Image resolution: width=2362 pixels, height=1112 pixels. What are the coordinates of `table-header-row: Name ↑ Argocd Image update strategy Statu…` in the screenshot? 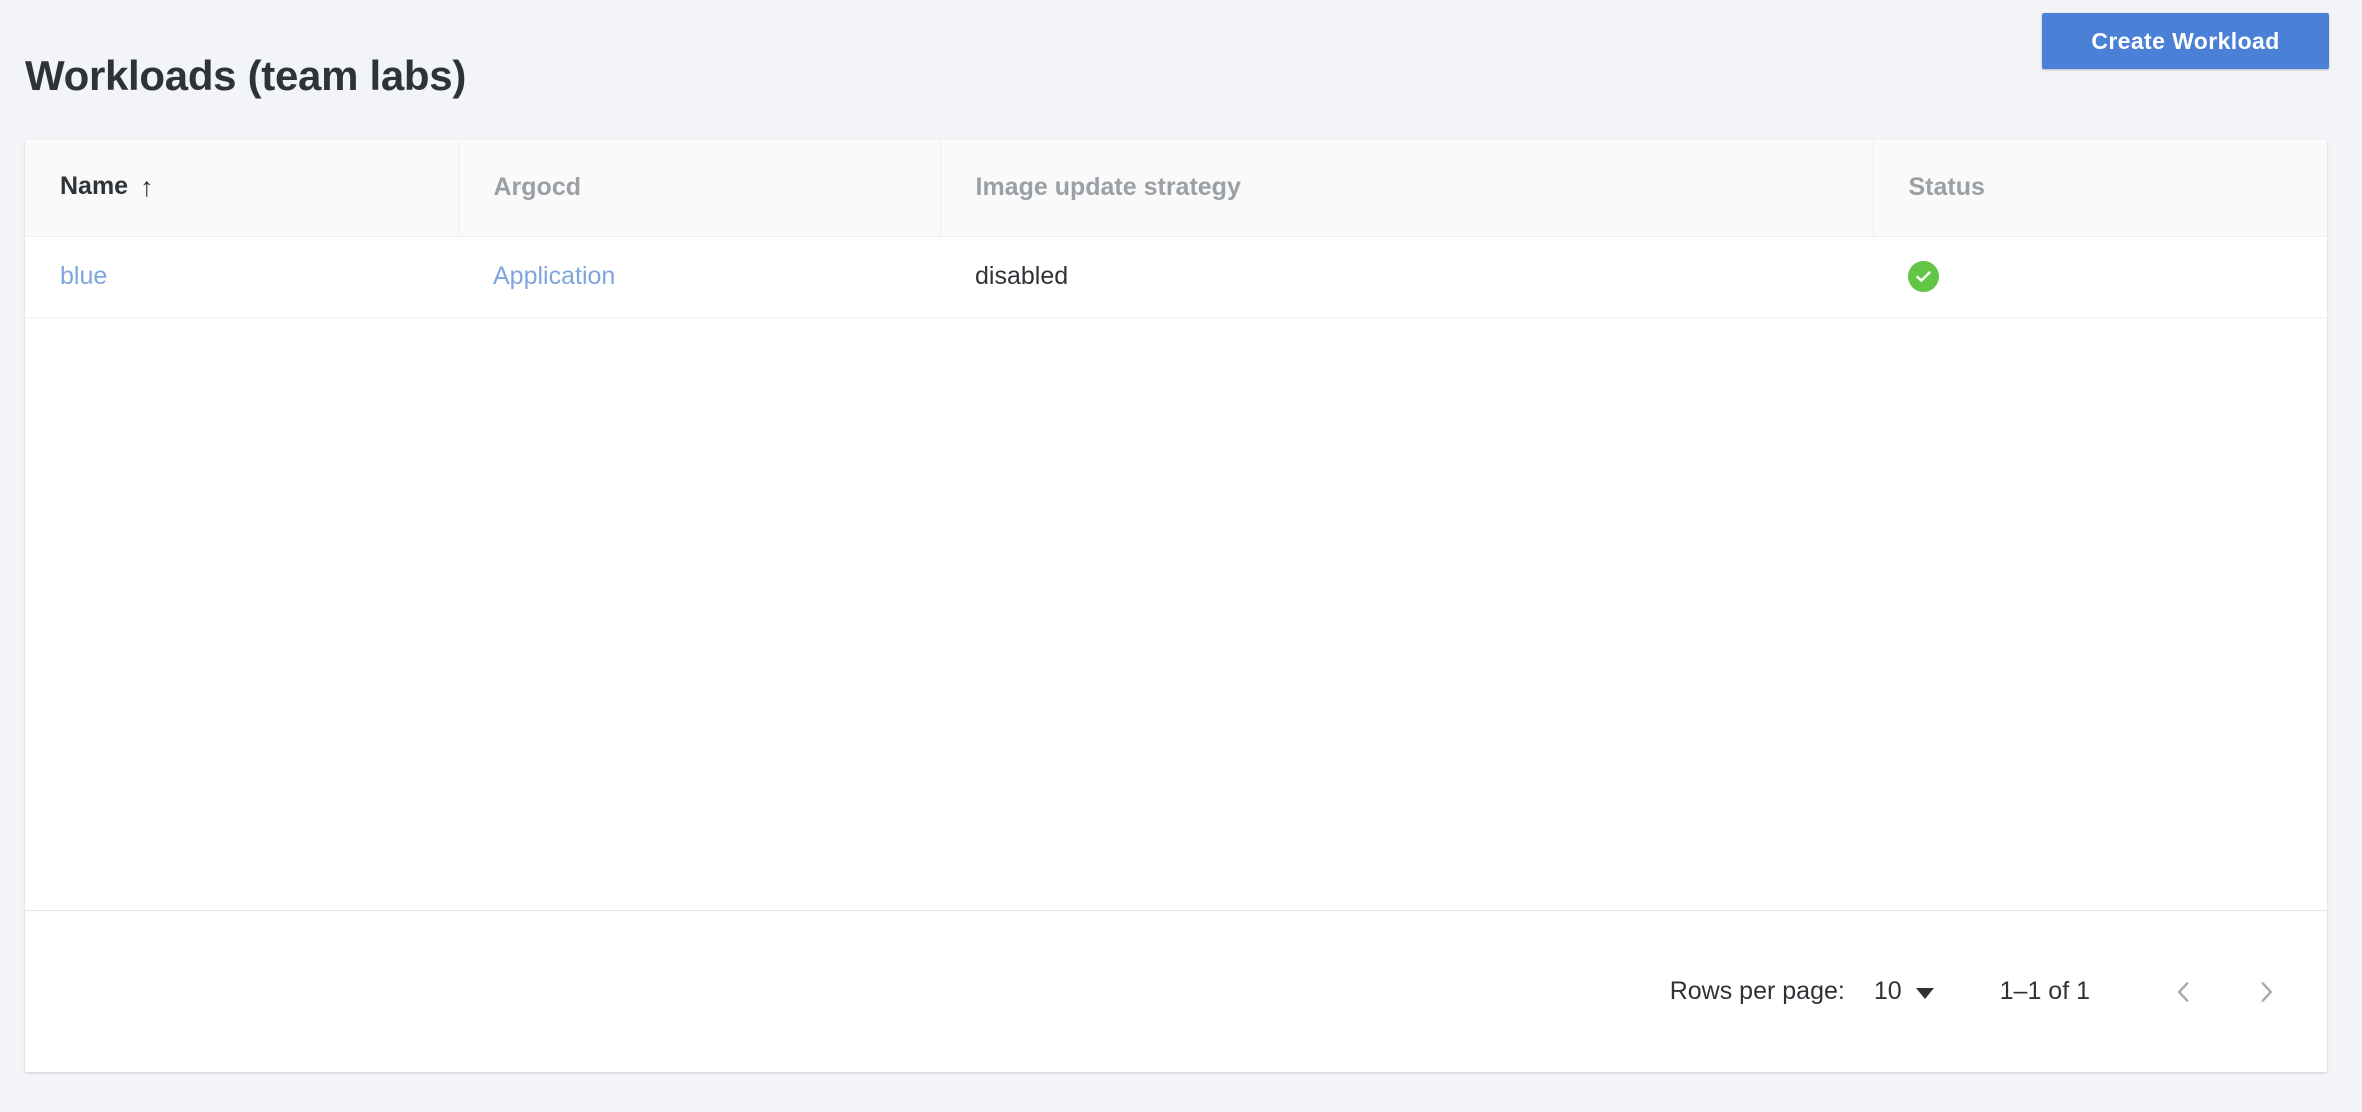 It's located at (1176, 188).